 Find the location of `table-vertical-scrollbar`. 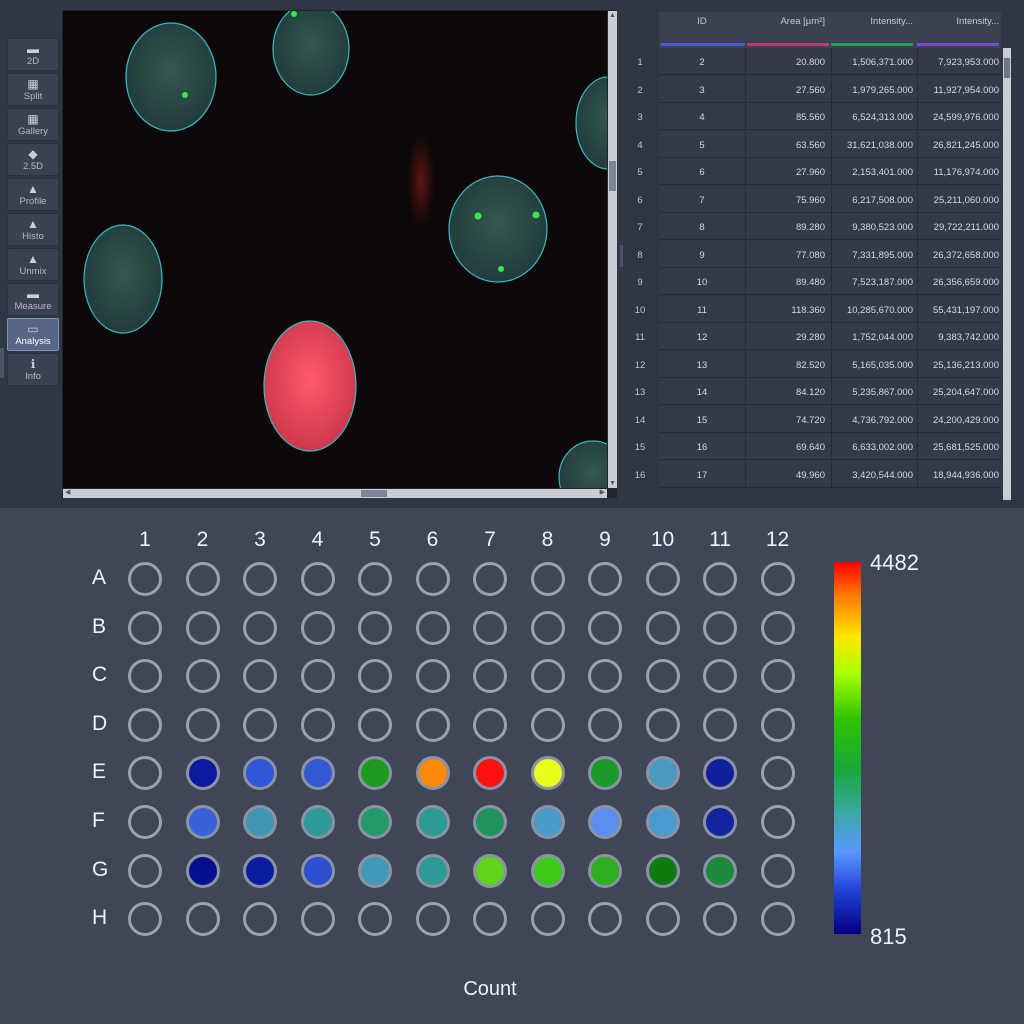

table-vertical-scrollbar is located at coordinates (1007, 274).